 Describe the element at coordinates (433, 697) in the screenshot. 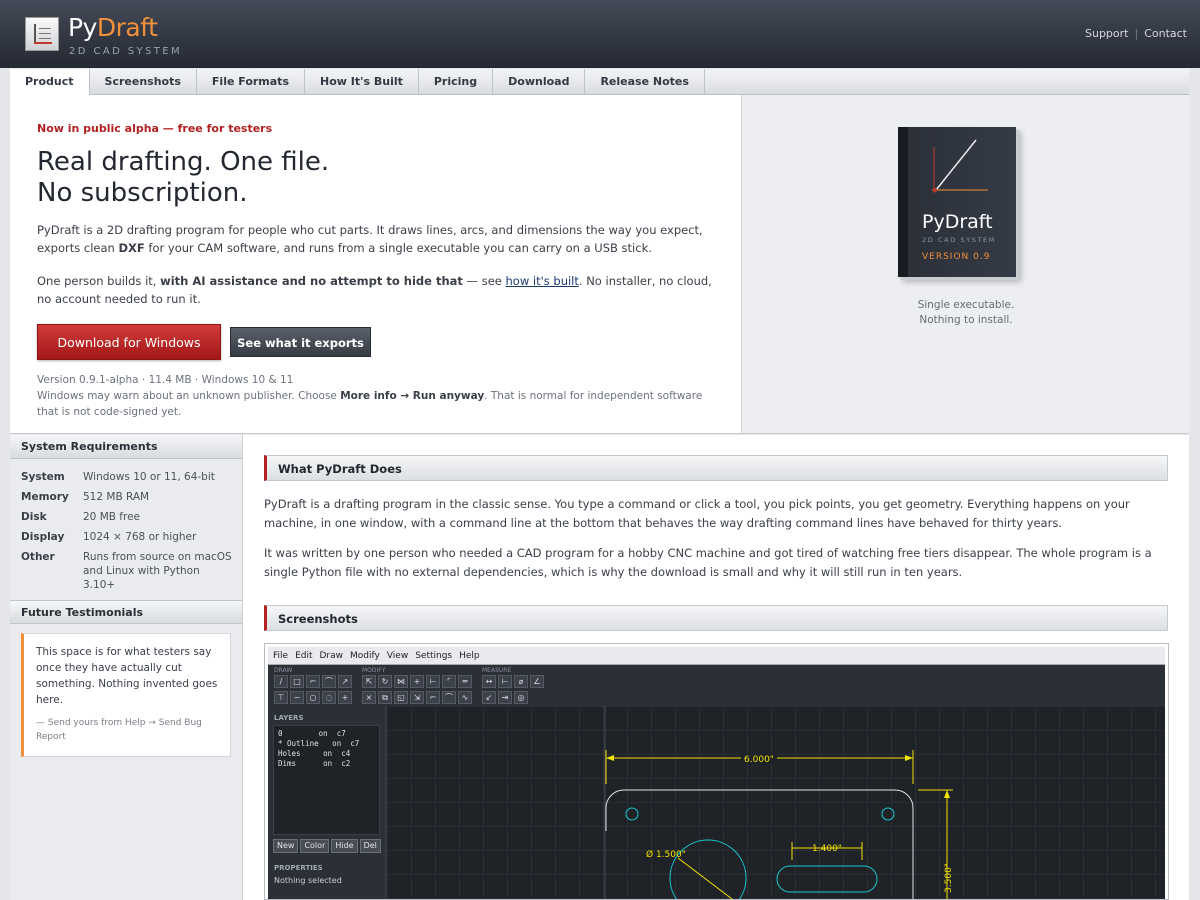

I see `chamfer-tool-icon: ⌐` at that location.